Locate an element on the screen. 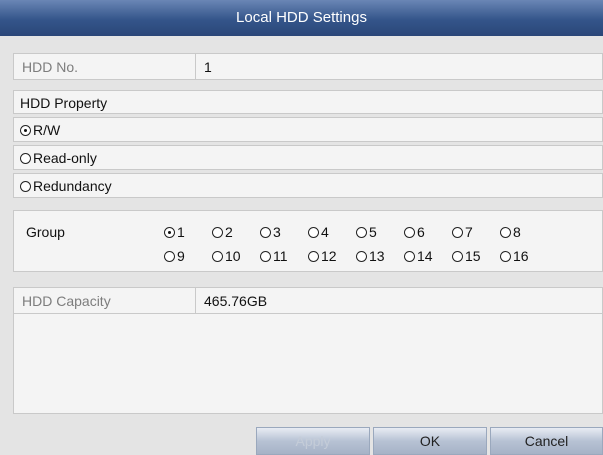 The height and width of the screenshot is (455, 603). cancel-button: Cancel is located at coordinates (546, 441).